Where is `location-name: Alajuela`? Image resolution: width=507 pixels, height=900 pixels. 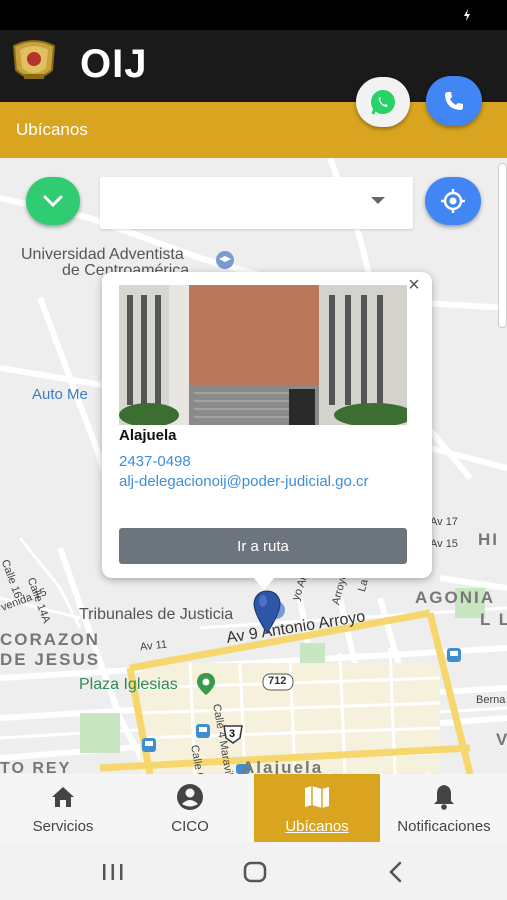 location-name: Alajuela is located at coordinates (148, 435).